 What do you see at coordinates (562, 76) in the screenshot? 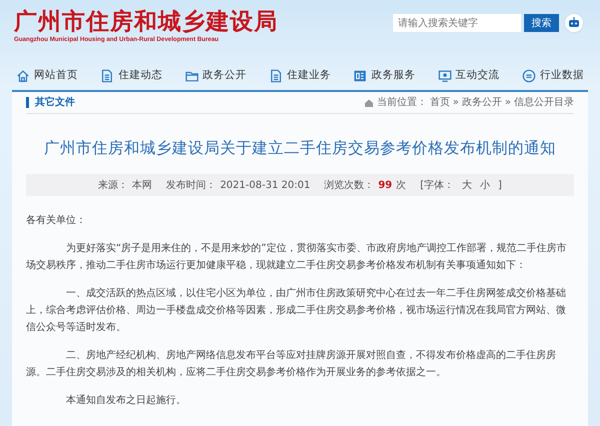
I see `nav-link: 行业数据` at bounding box center [562, 76].